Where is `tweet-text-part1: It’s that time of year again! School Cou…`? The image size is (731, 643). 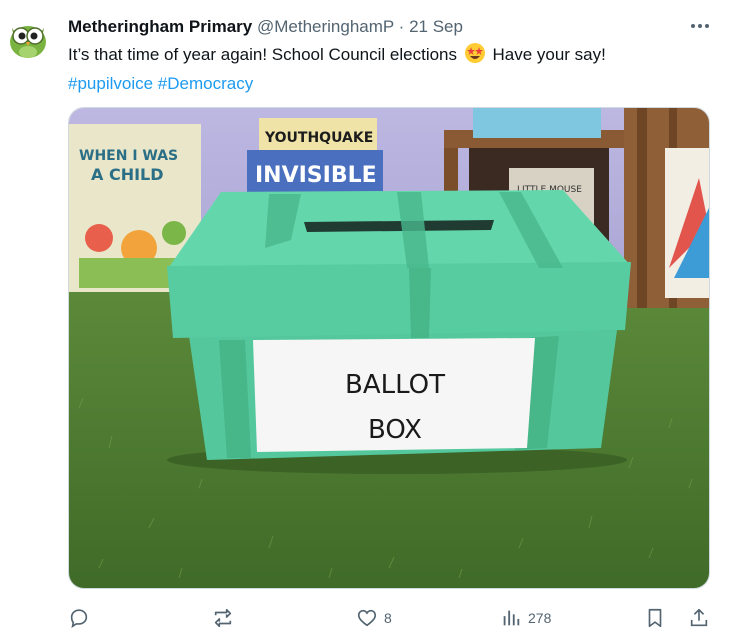 tweet-text-part1: It’s that time of year again! School Cou… is located at coordinates (263, 54).